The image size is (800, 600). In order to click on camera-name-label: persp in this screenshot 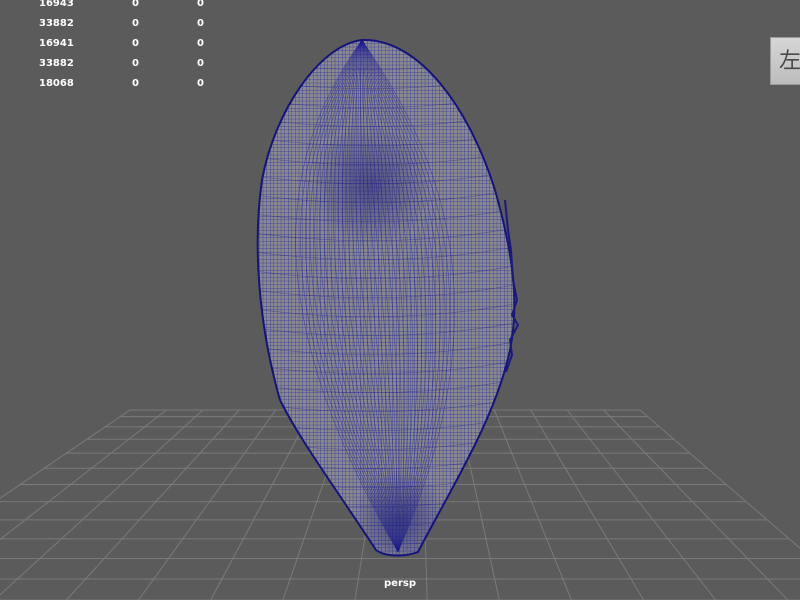, I will do `click(400, 583)`.